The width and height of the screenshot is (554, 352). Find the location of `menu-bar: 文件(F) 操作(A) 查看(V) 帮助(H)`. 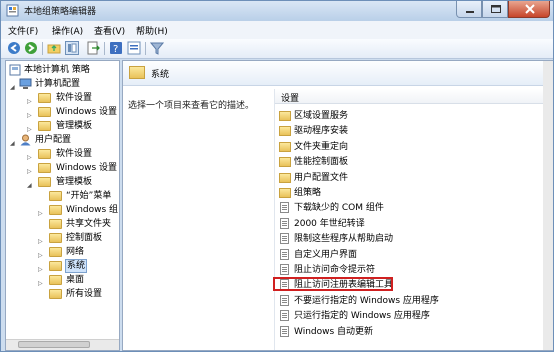

menu-bar: 文件(F) 操作(A) 查看(V) 帮助(H) is located at coordinates (277, 30).